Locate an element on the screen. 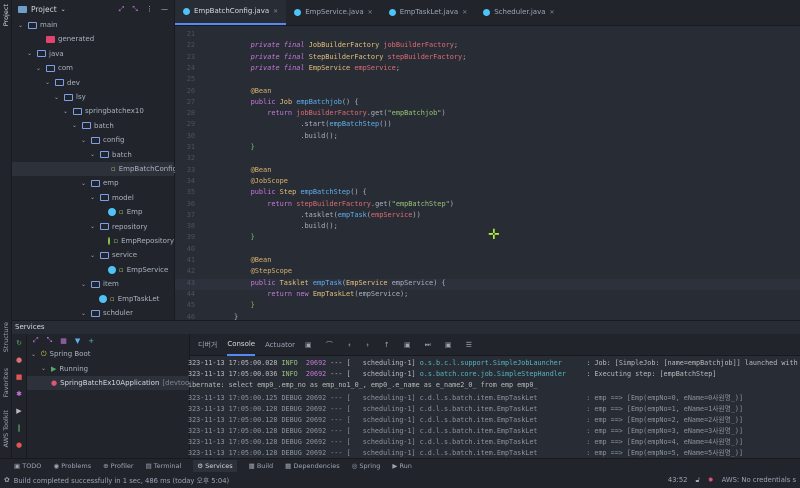 Image resolution: width=800 pixels, height=488 pixels. tree-item-empservice: ▫ EmpService is located at coordinates (93, 270).